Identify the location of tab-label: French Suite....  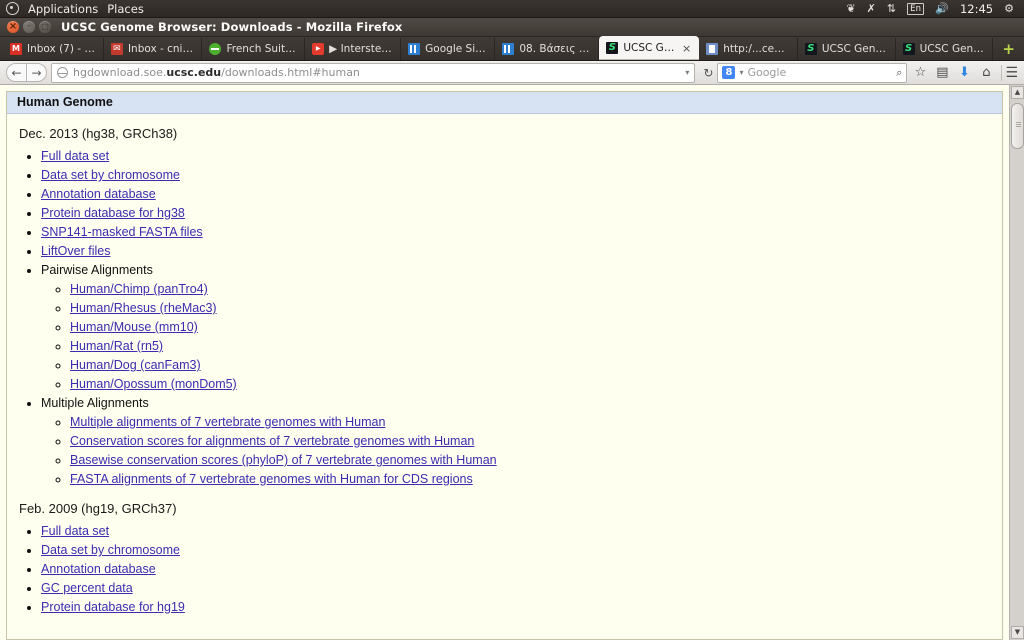
(261, 49).